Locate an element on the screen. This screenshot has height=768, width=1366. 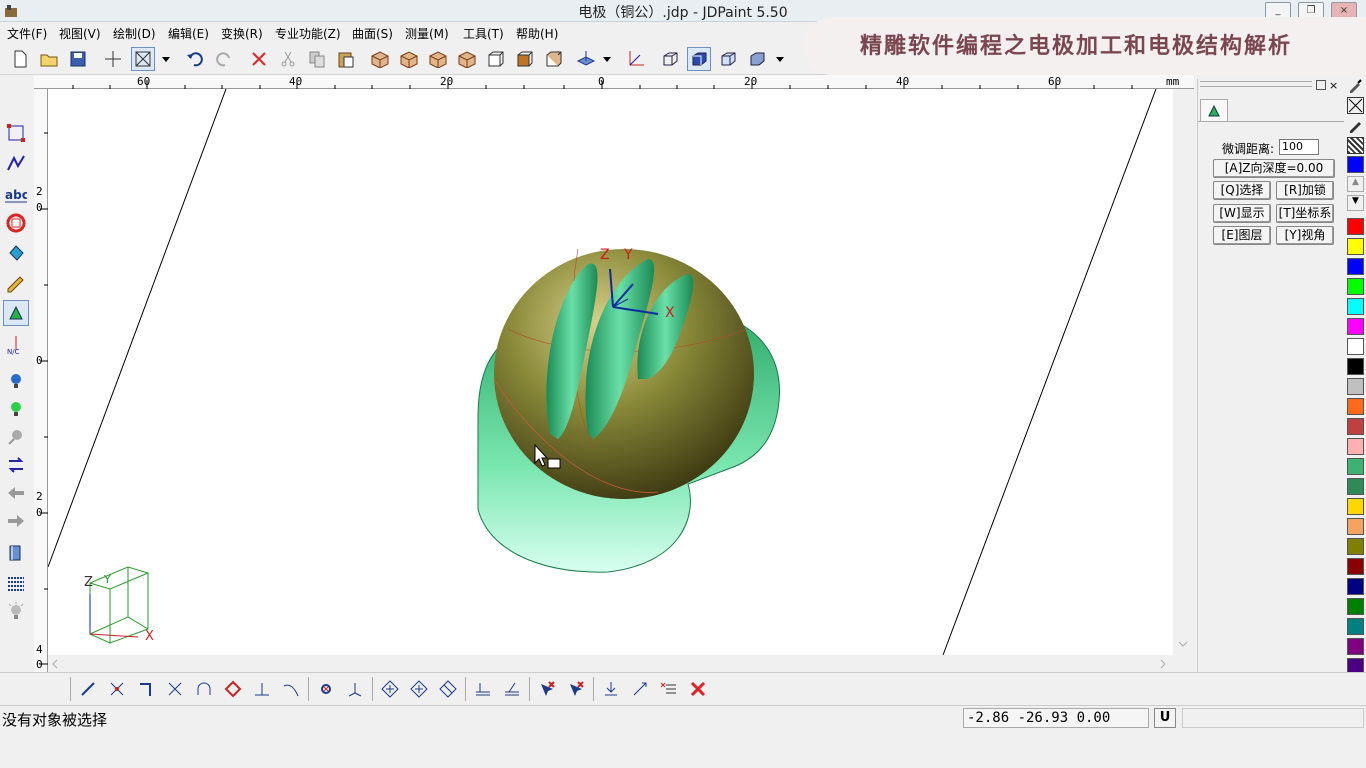
render-mode-icon is located at coordinates (757, 59).